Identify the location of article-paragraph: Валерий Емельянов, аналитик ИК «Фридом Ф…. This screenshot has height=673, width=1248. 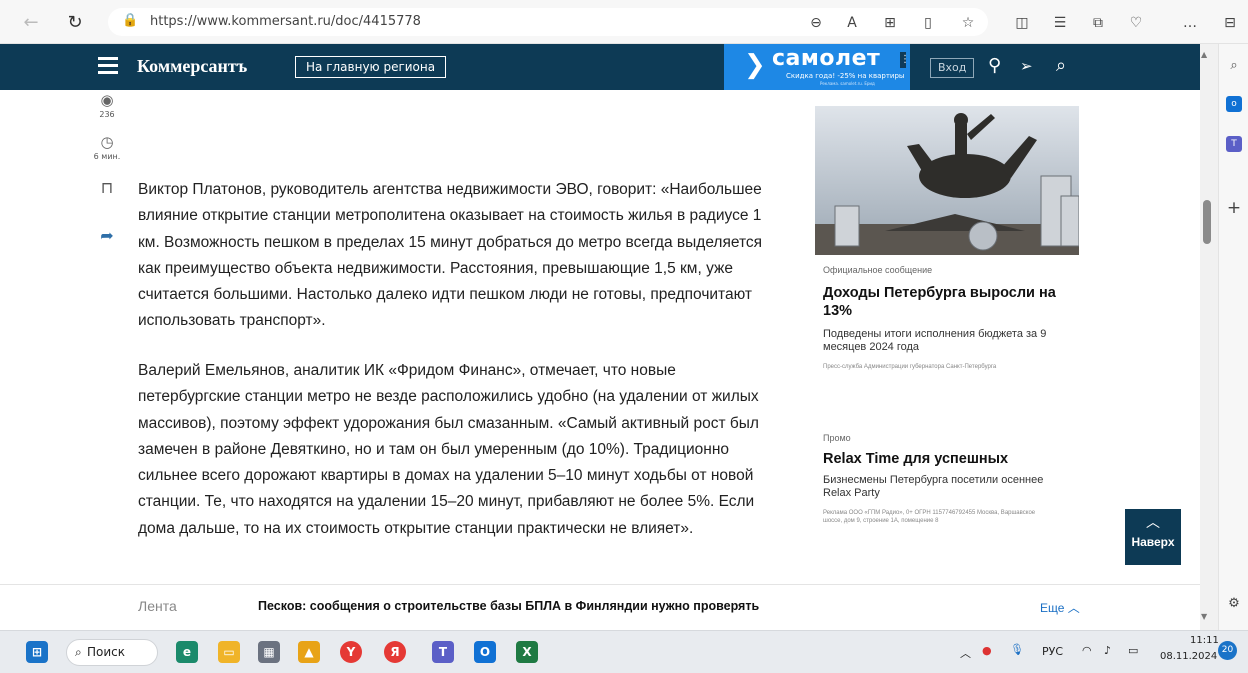
(448, 449).